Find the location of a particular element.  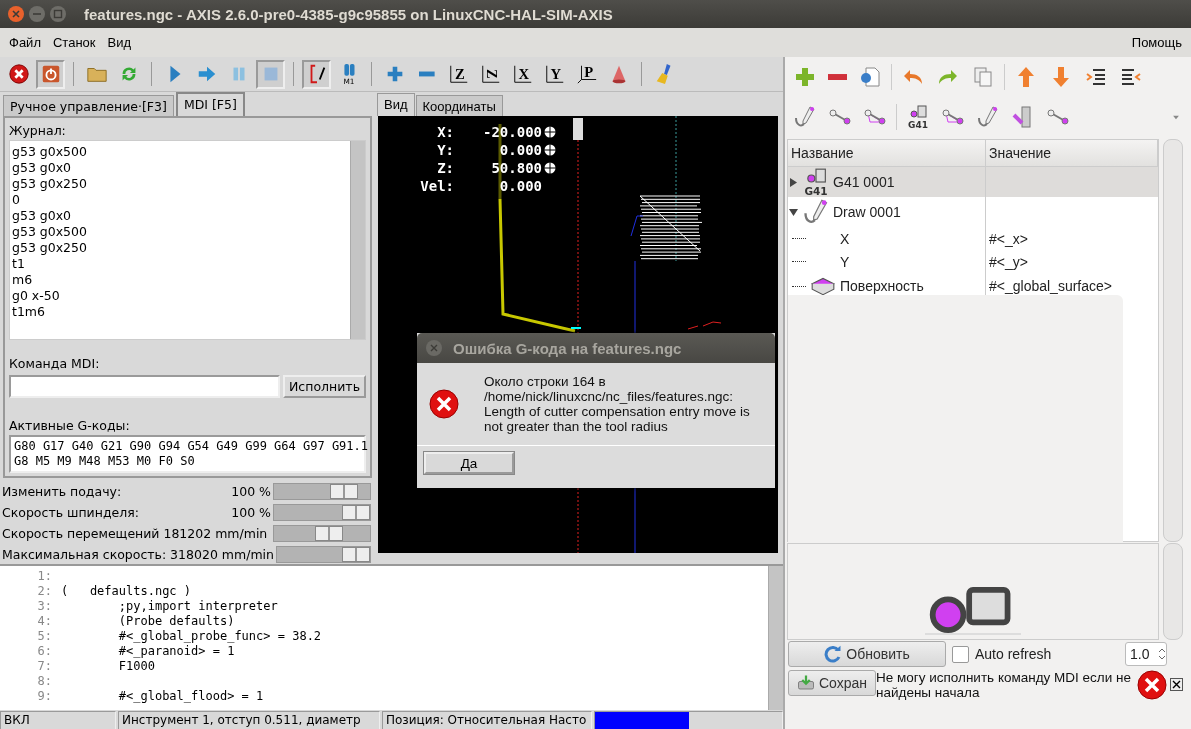

column-header: Название is located at coordinates (887, 153).